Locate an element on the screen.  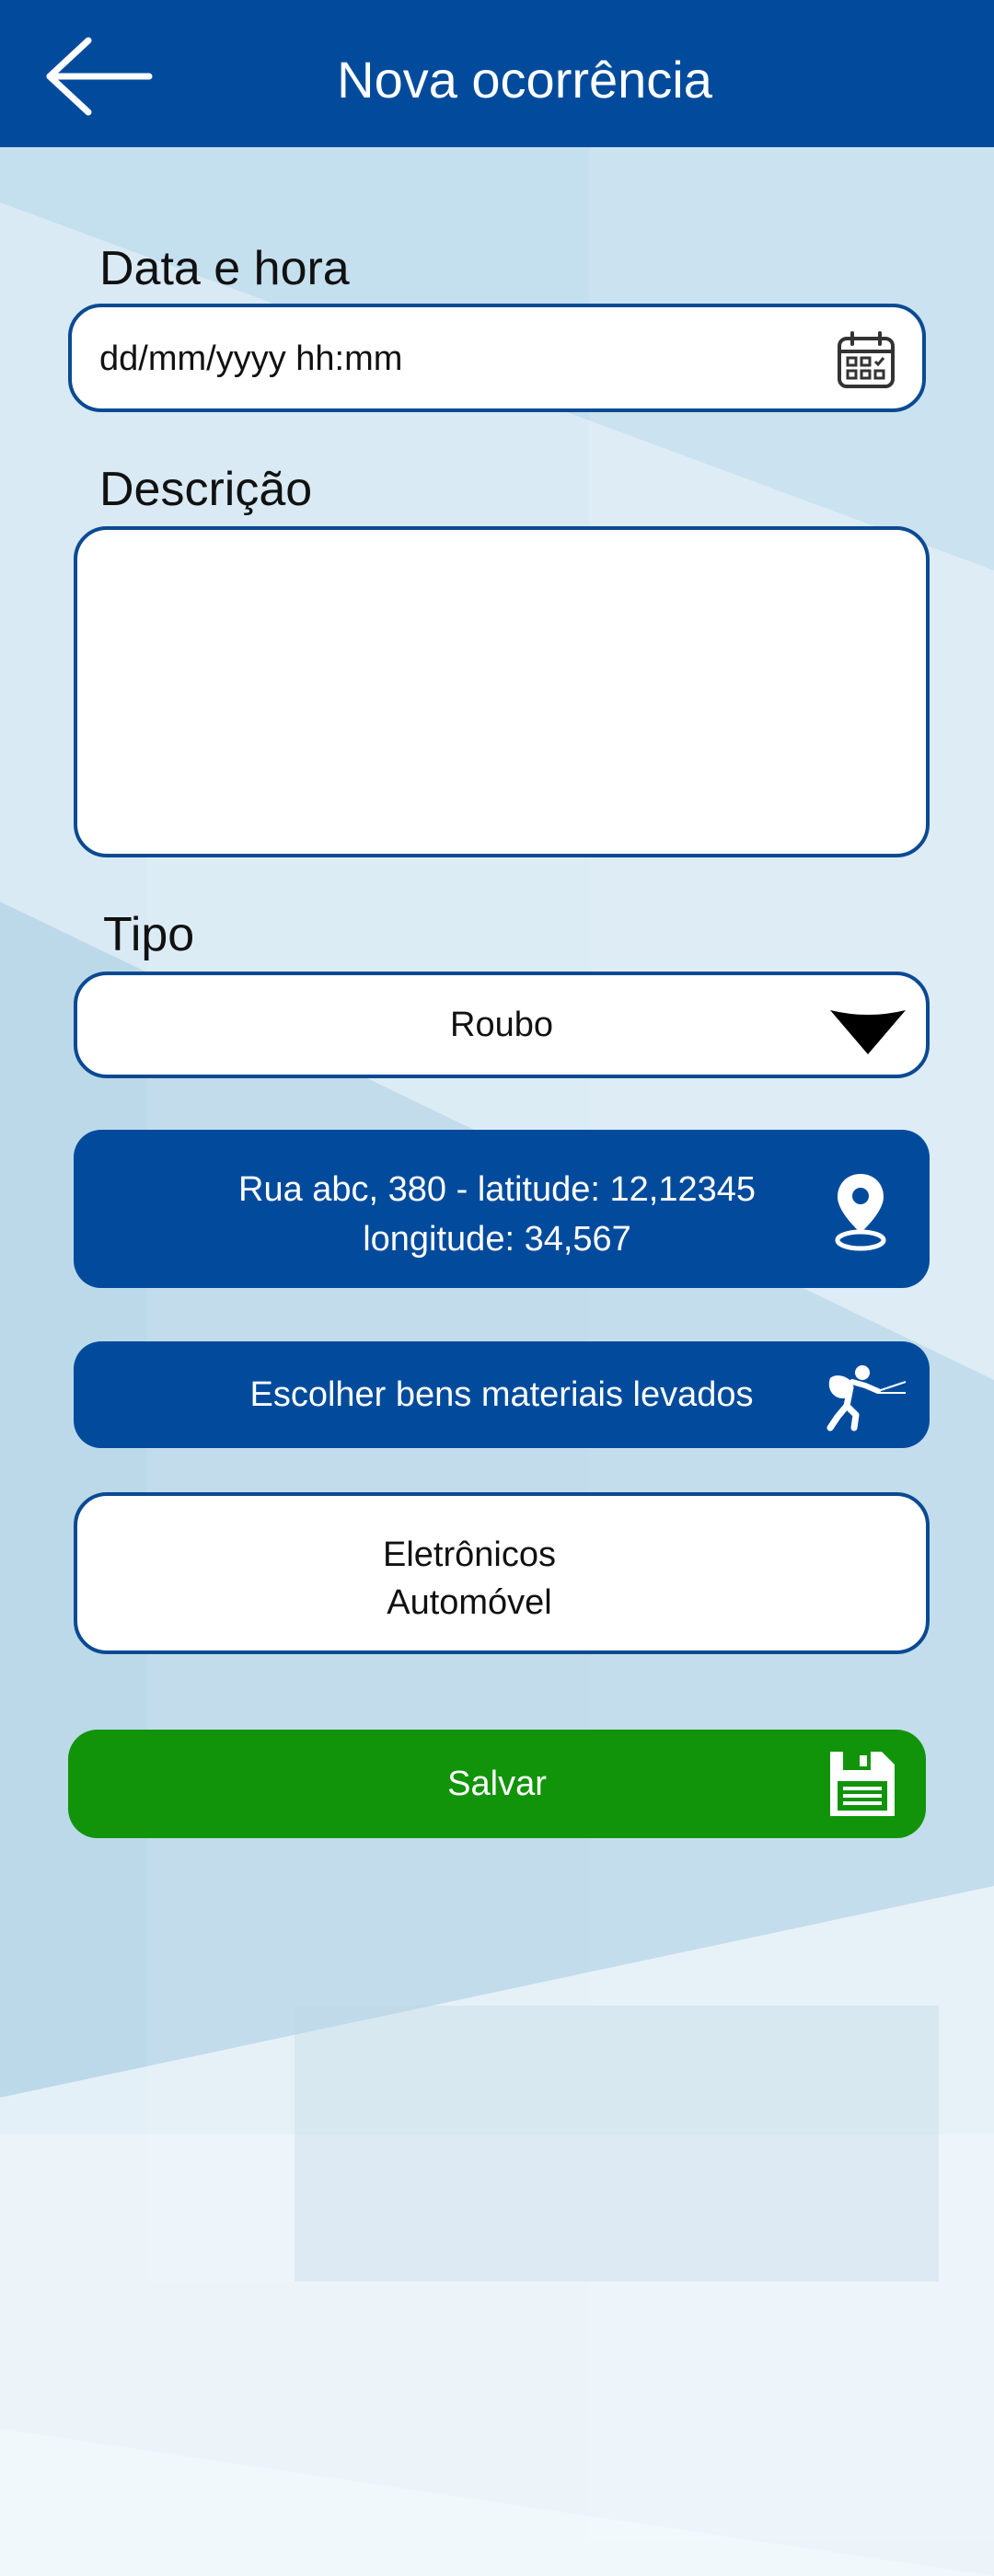
datetime-field is located at coordinates (497, 358).